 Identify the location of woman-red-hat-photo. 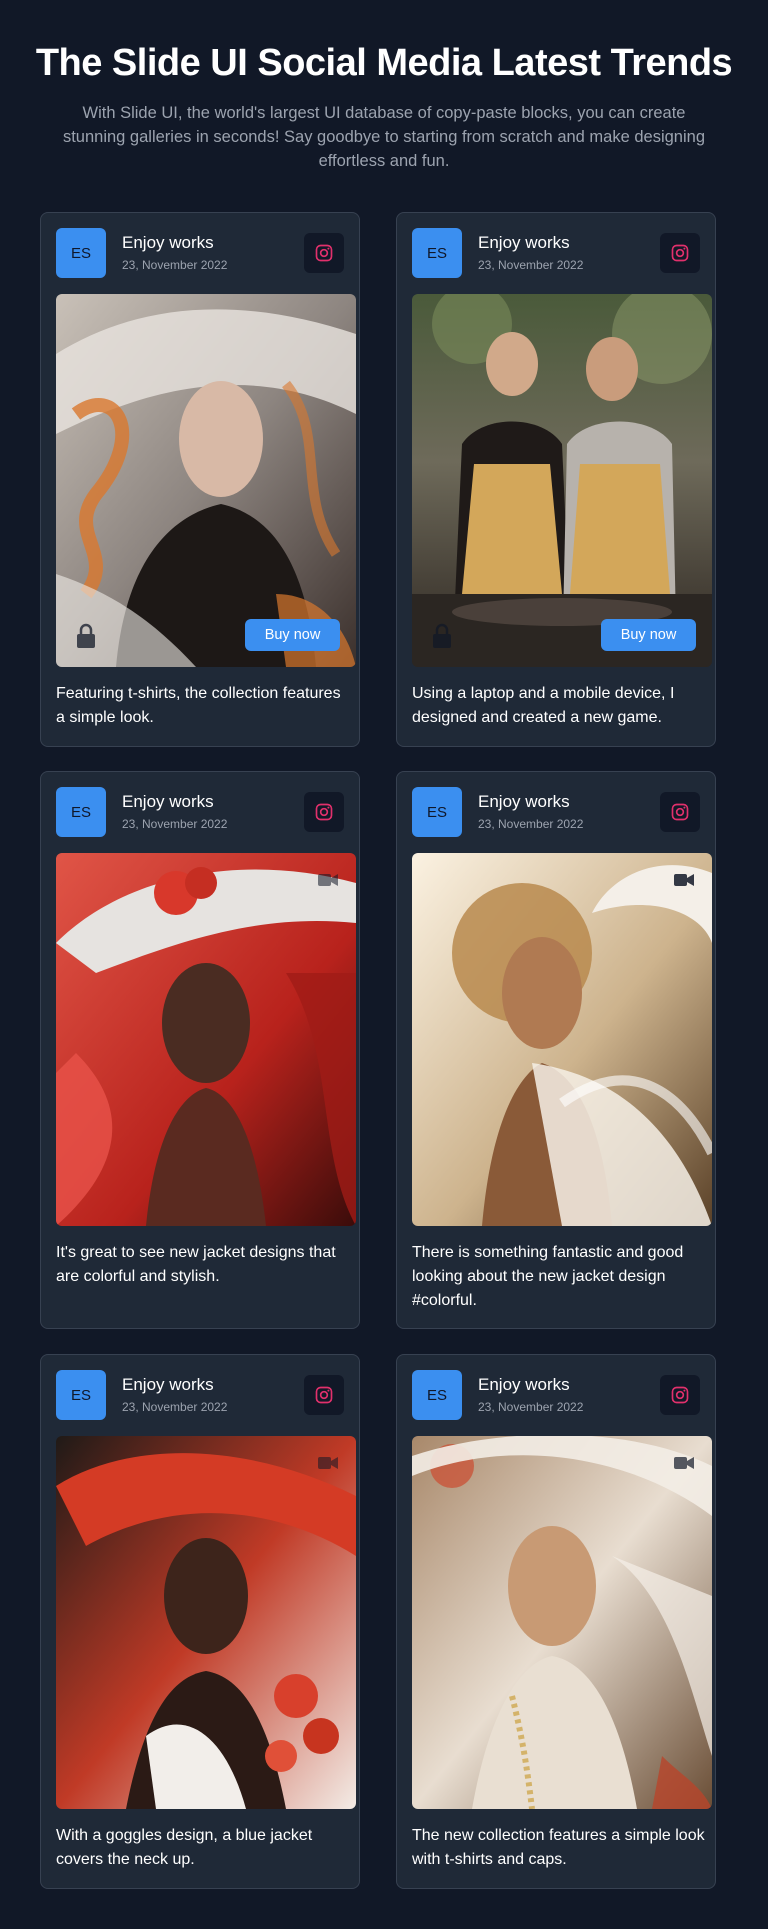
(206, 1039).